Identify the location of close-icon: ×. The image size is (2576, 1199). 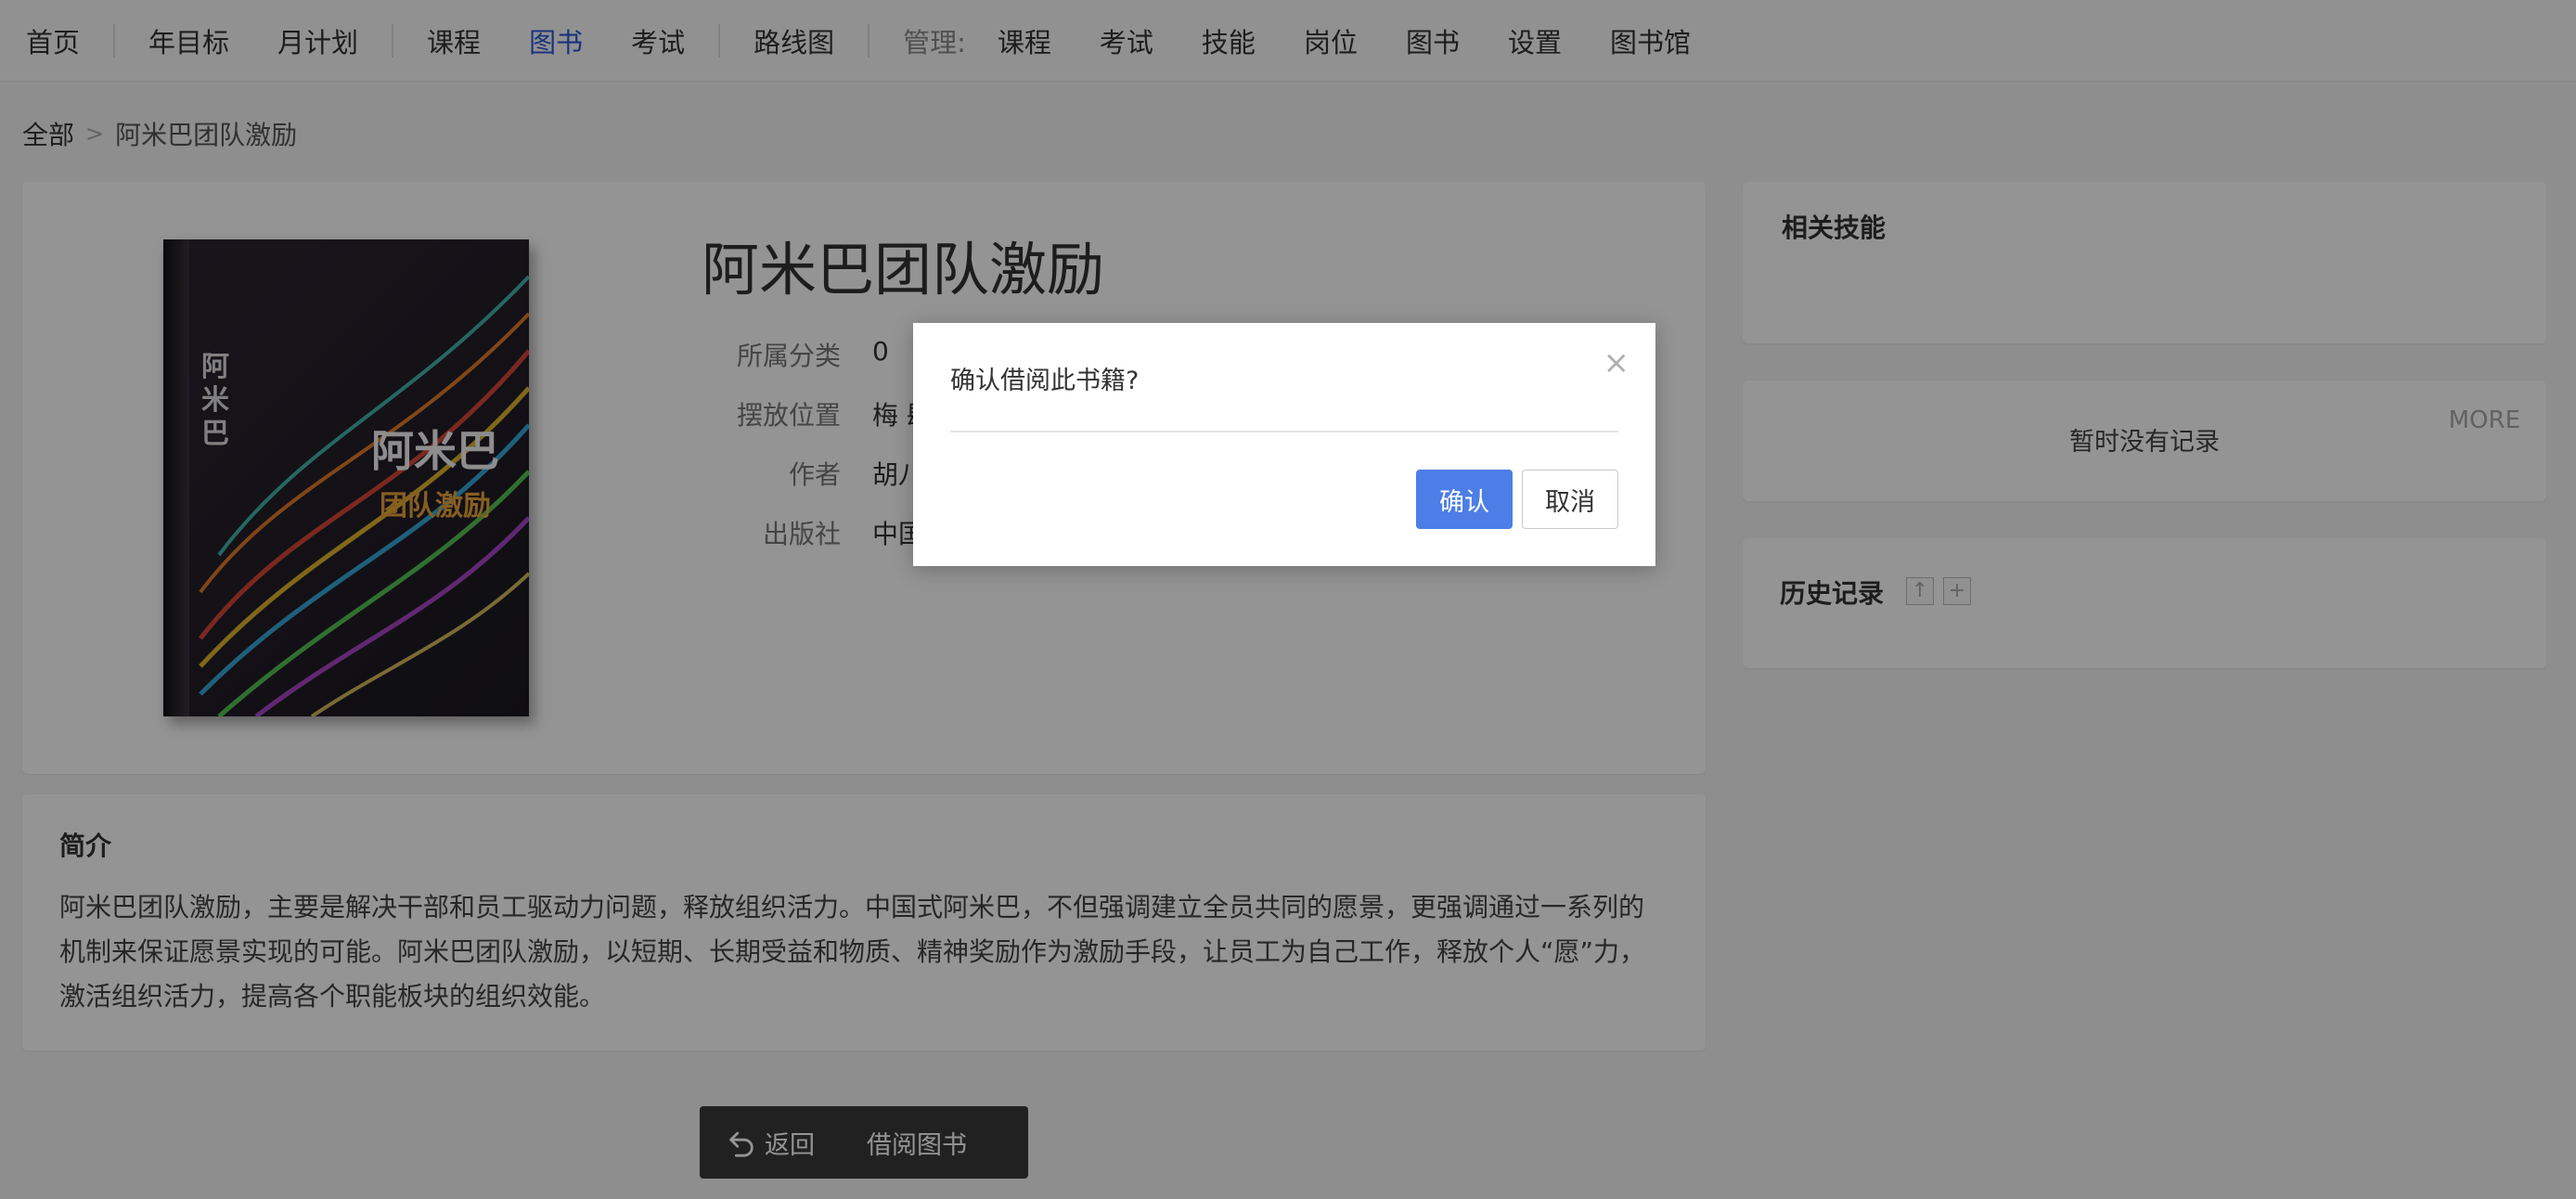
(1617, 363).